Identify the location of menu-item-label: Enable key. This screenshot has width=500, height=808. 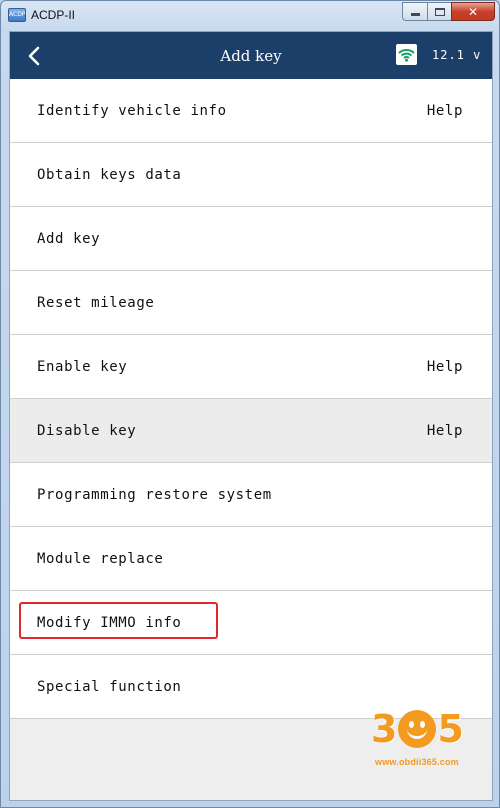
(82, 366).